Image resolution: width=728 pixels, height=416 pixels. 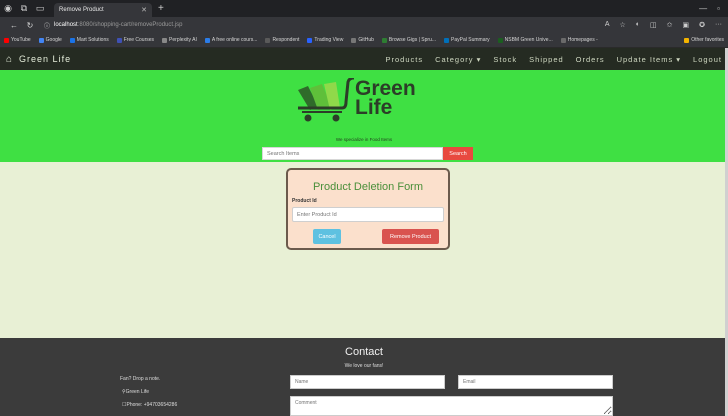 What do you see at coordinates (707, 40) in the screenshot?
I see `other-favorites-label: Other favorites` at bounding box center [707, 40].